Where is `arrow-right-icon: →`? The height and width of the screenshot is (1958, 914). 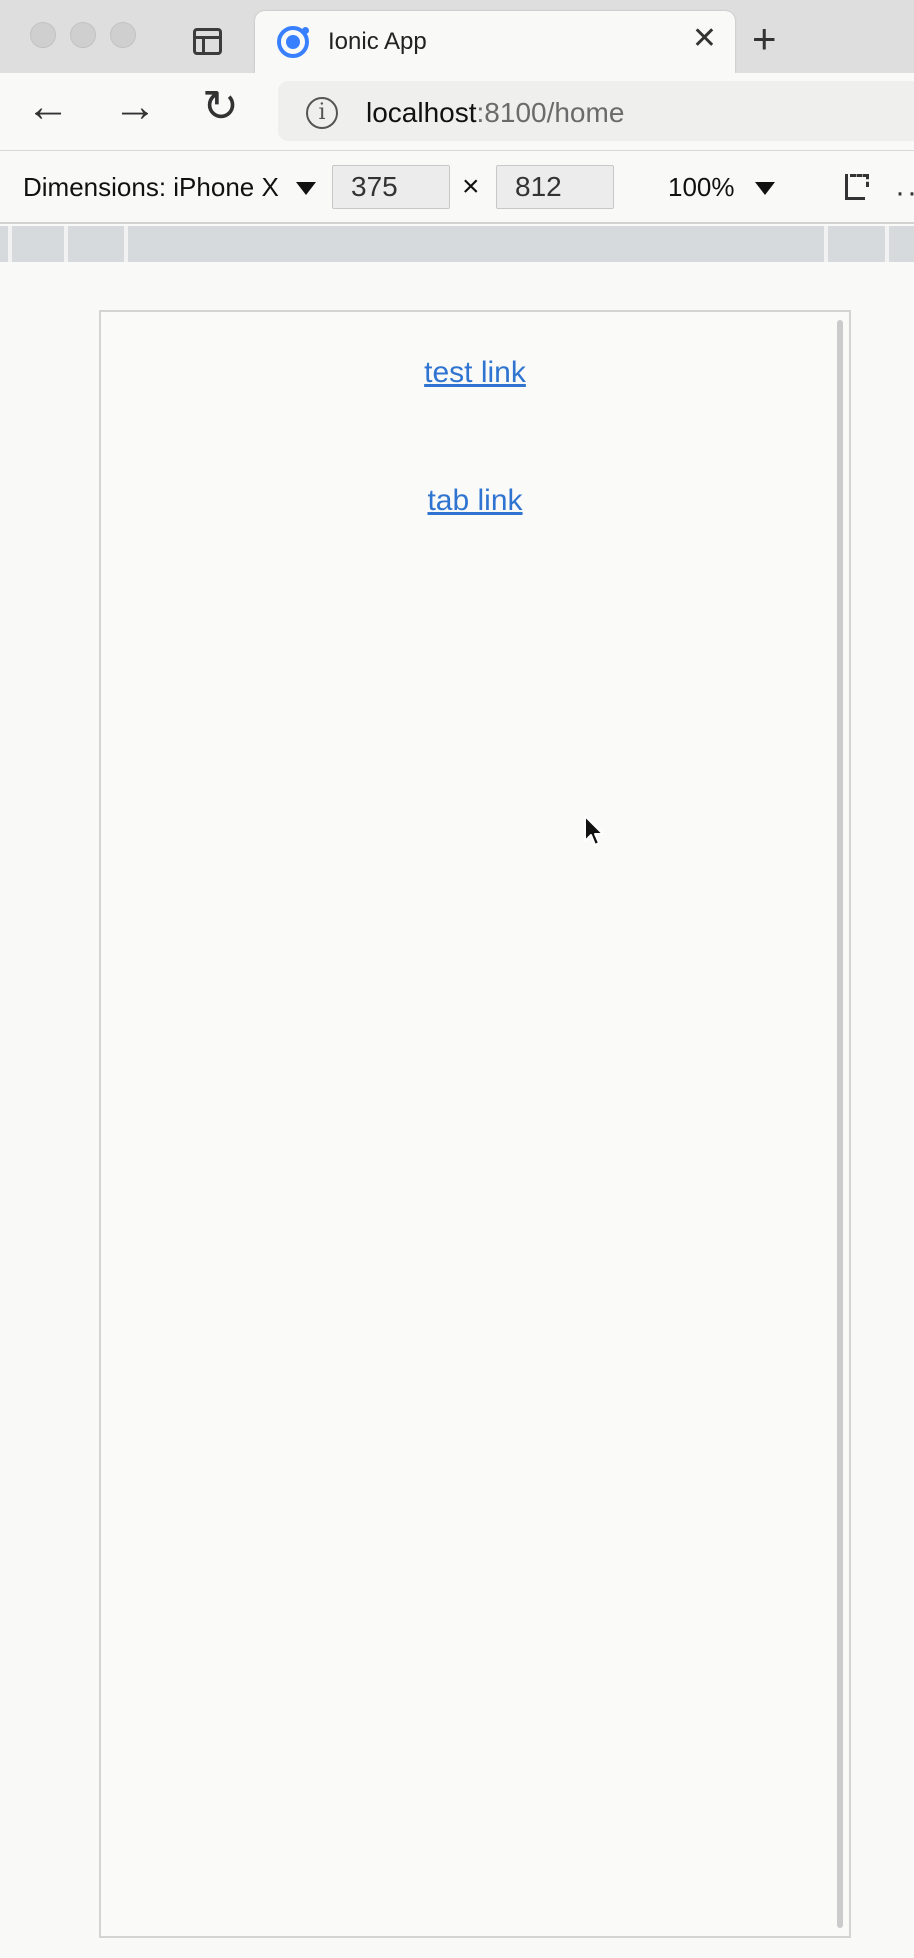 arrow-right-icon: → is located at coordinates (135, 107).